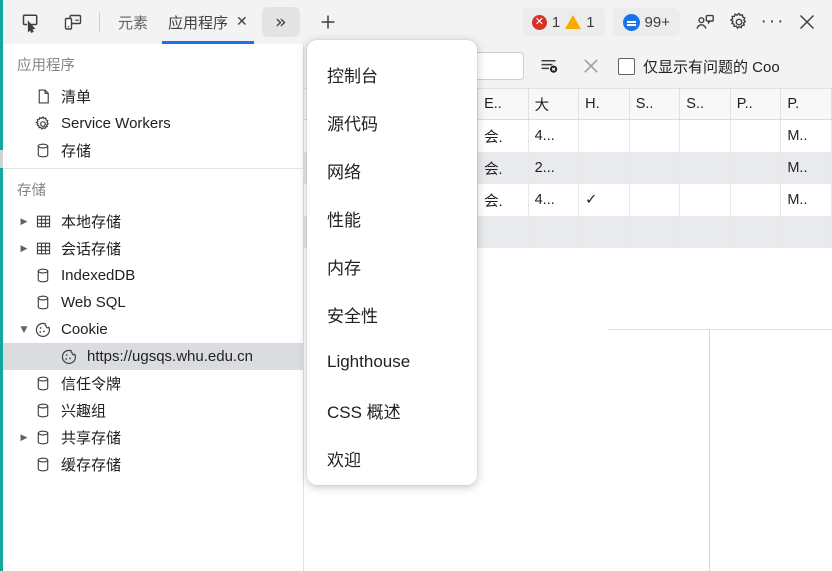  I want to click on menu-item-performance: 性能, so click(392, 218).